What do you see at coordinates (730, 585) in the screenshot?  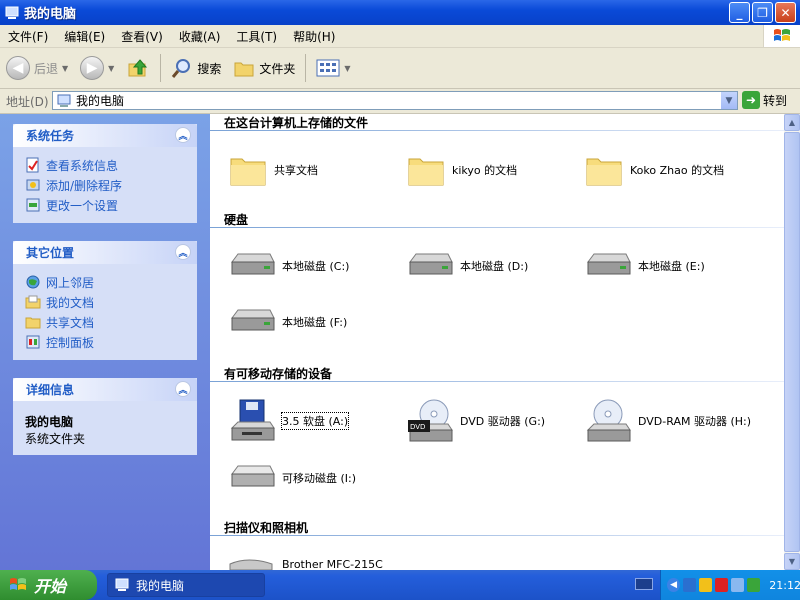 I see `system-tray: ◀ 21:12` at bounding box center [730, 585].